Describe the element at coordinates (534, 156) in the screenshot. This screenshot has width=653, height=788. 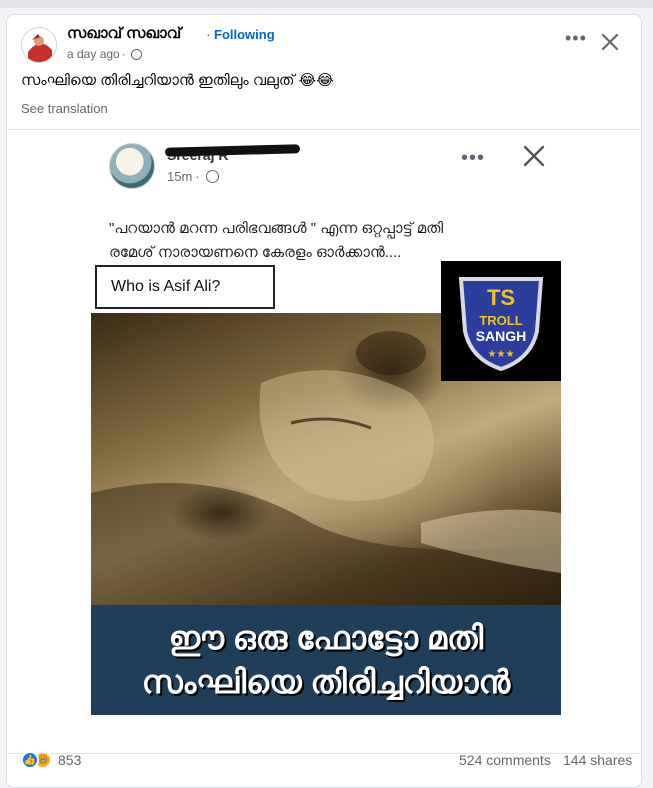
I see `shared-close-icon` at that location.